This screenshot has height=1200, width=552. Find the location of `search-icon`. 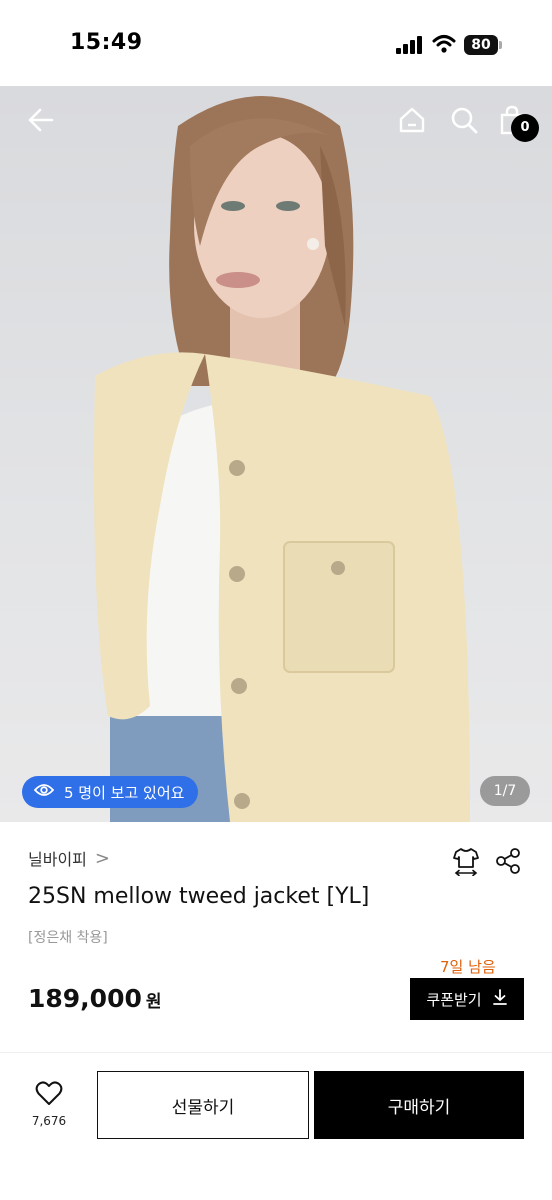

search-icon is located at coordinates (464, 120).